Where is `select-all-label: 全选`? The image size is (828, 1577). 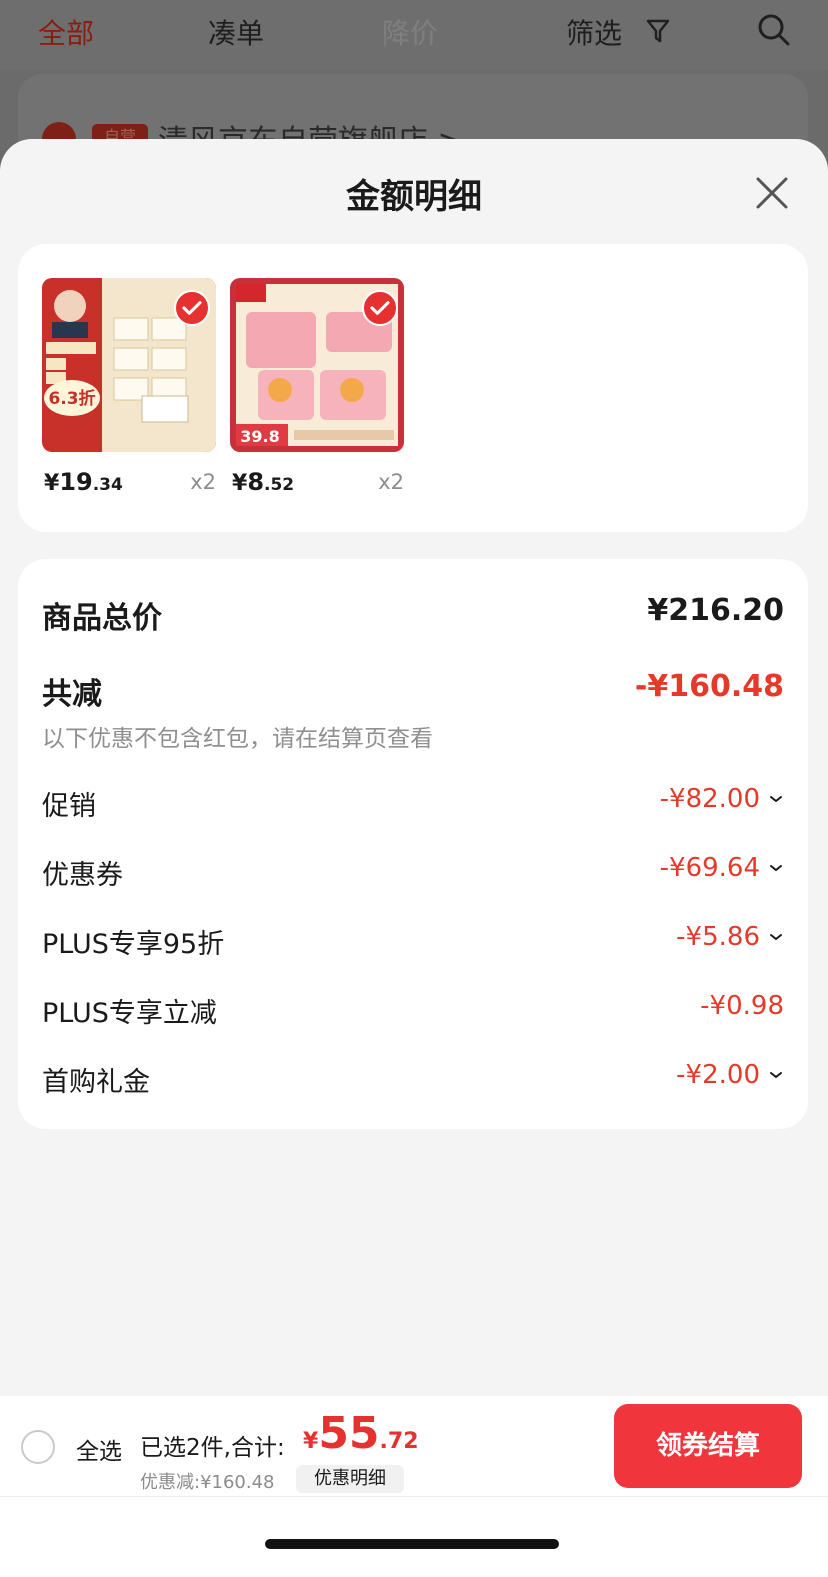
select-all-label: 全选 is located at coordinates (99, 1449).